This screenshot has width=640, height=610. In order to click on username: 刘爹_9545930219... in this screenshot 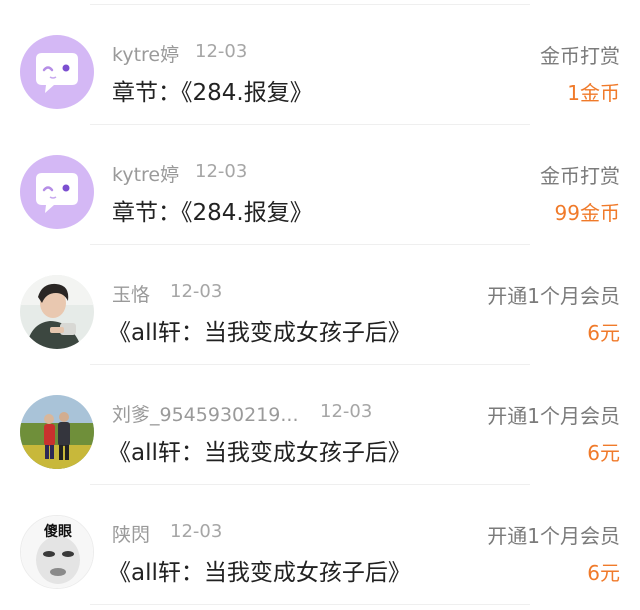, I will do `click(205, 415)`.